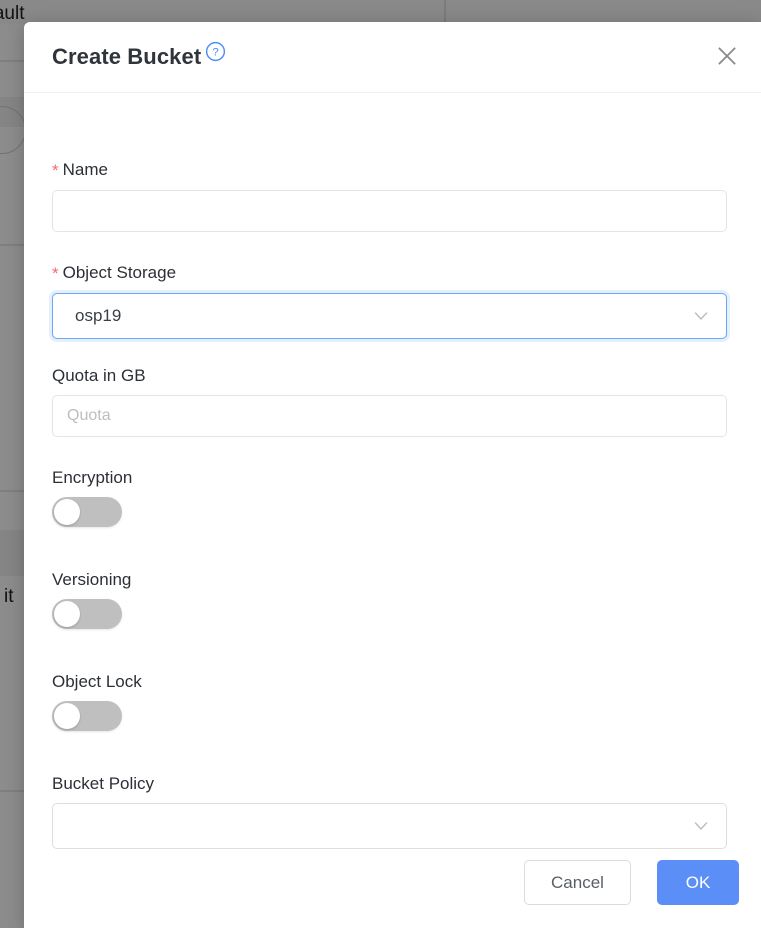 This screenshot has width=761, height=928. Describe the element at coordinates (727, 56) in the screenshot. I see `close-icon` at that location.